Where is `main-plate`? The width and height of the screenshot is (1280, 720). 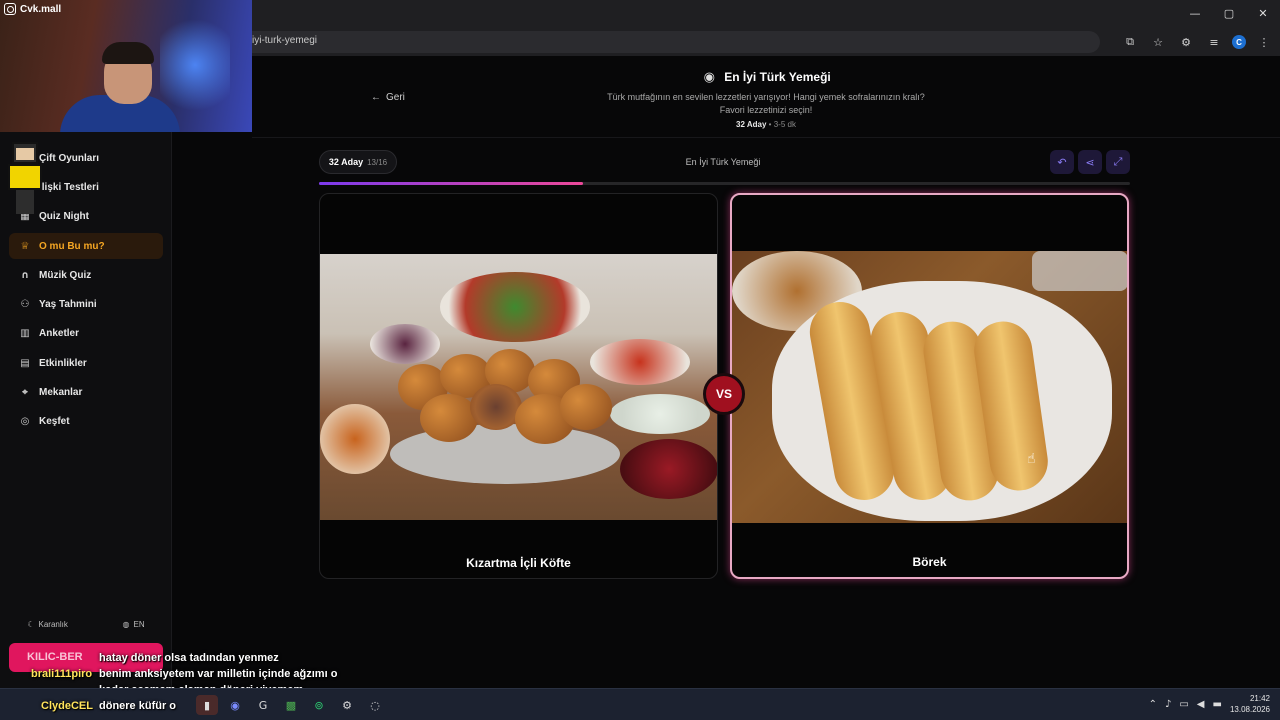 main-plate is located at coordinates (505, 454).